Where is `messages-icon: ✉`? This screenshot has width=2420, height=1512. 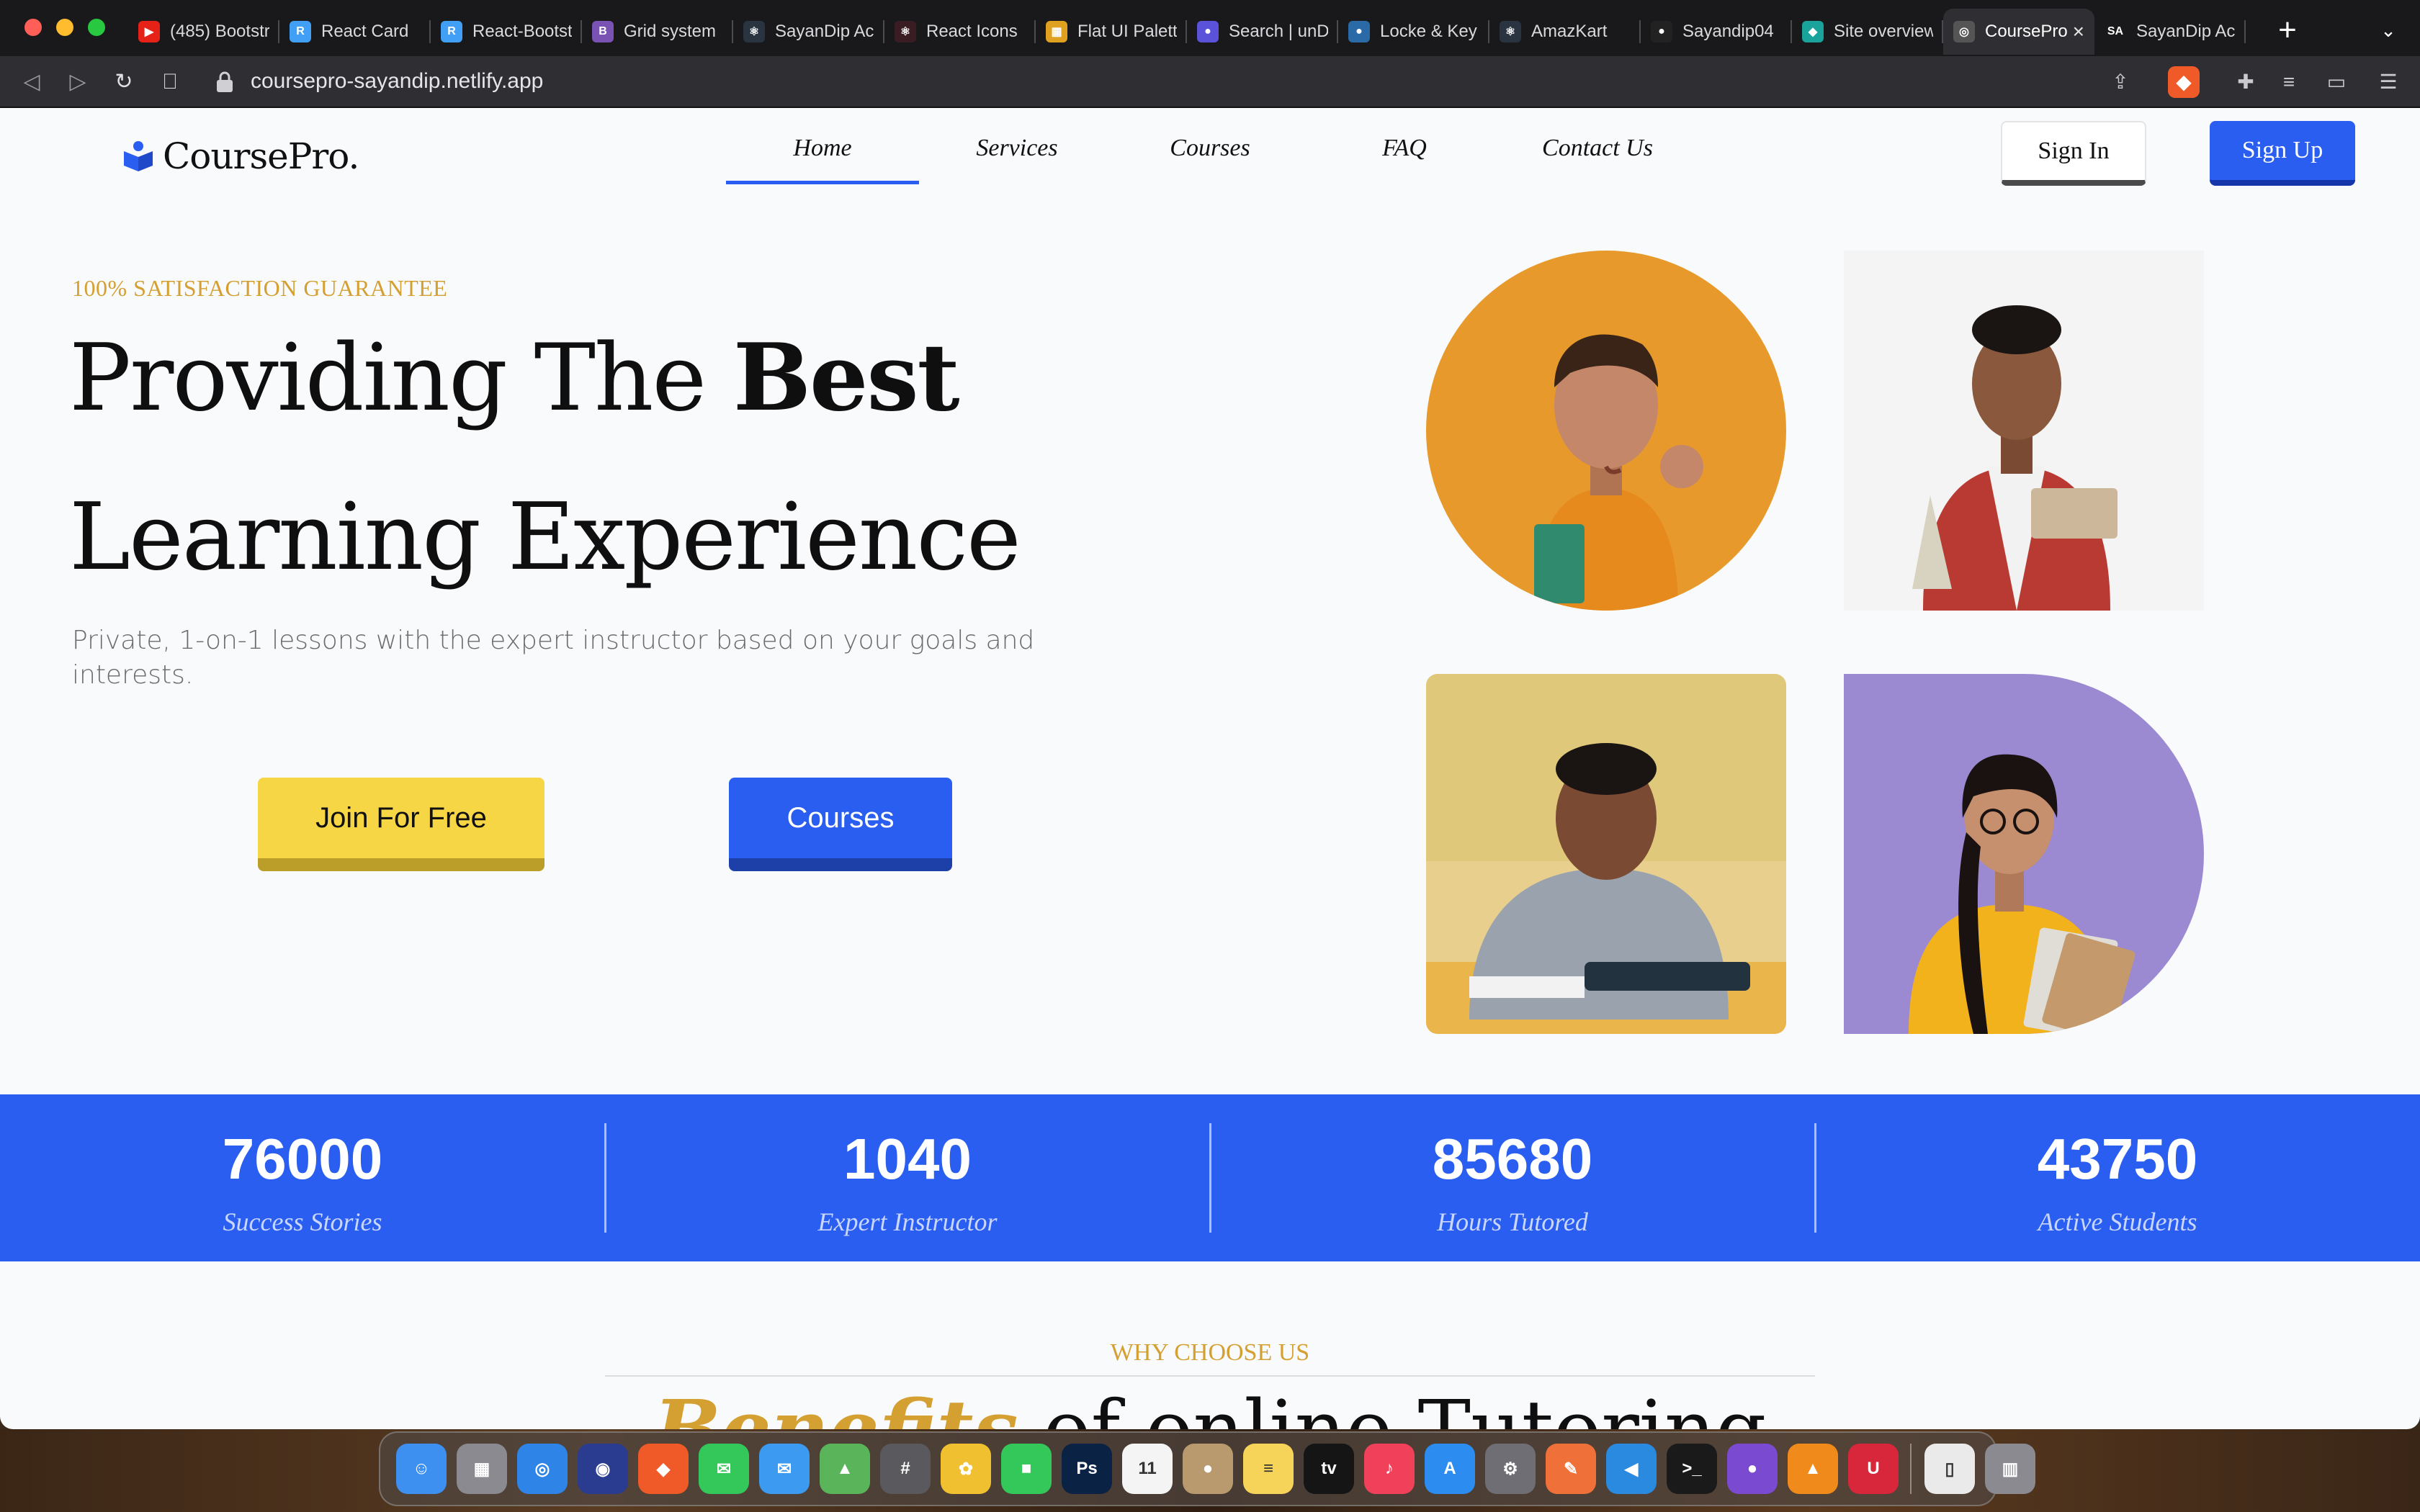 messages-icon: ✉ is located at coordinates (724, 1469).